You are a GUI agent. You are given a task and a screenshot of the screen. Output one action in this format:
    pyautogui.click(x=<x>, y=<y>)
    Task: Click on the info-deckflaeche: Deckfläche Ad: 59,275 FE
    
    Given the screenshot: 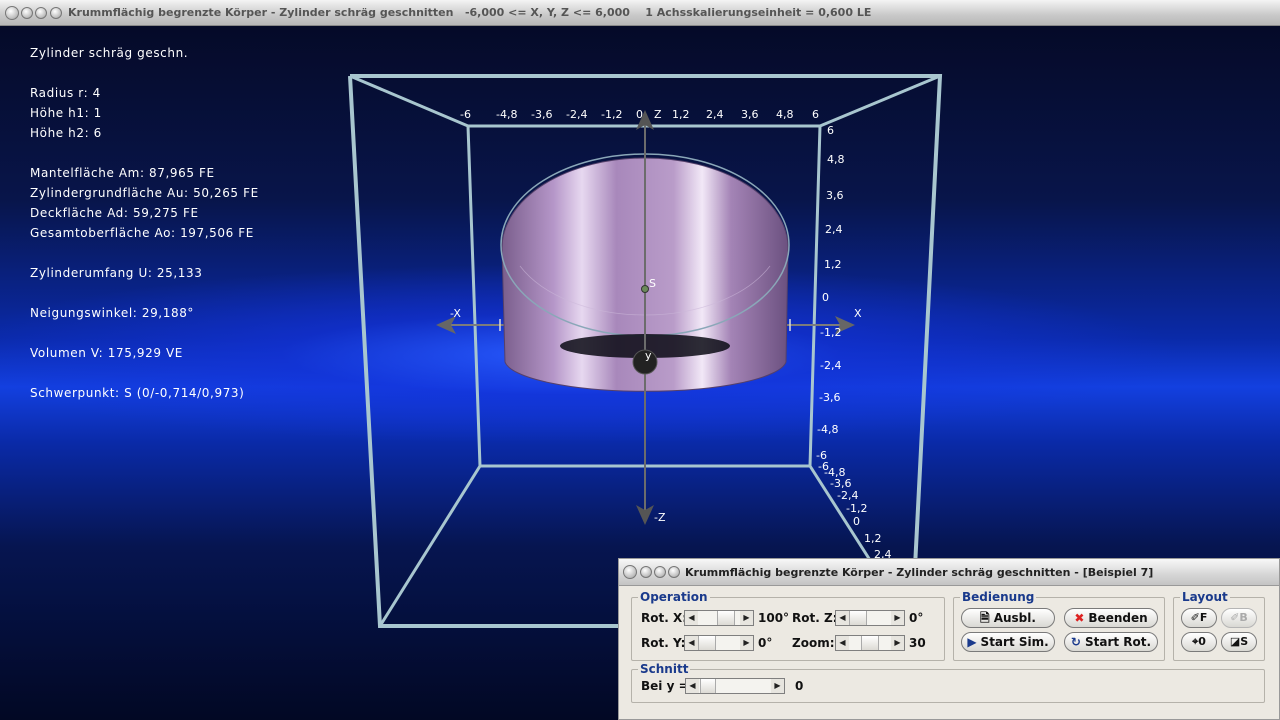 What is the action you would take?
    pyautogui.click(x=114, y=213)
    